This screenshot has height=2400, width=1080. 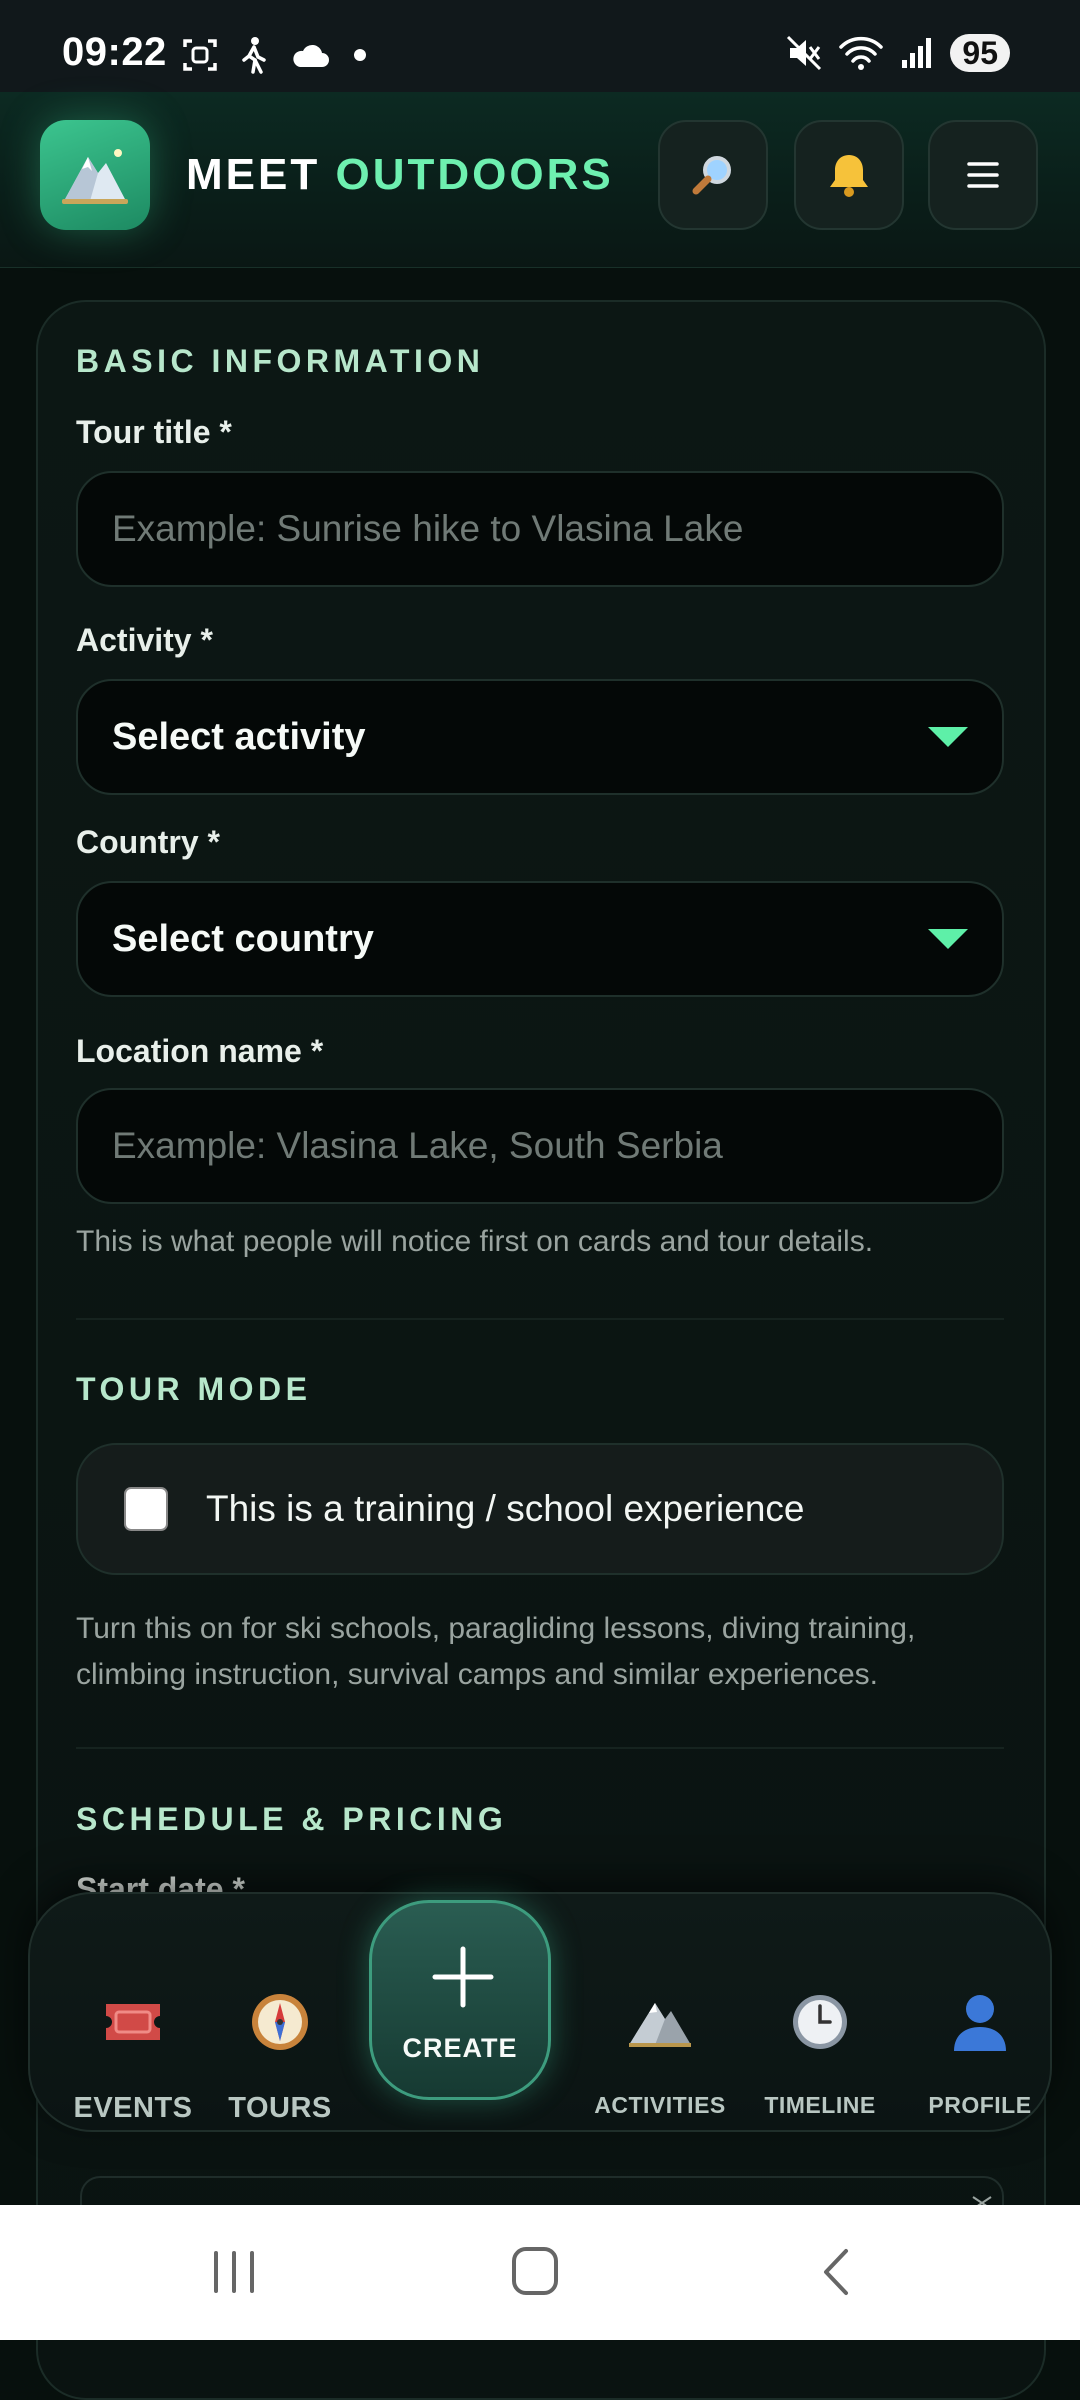 What do you see at coordinates (980, 2023) in the screenshot?
I see `profile-icon` at bounding box center [980, 2023].